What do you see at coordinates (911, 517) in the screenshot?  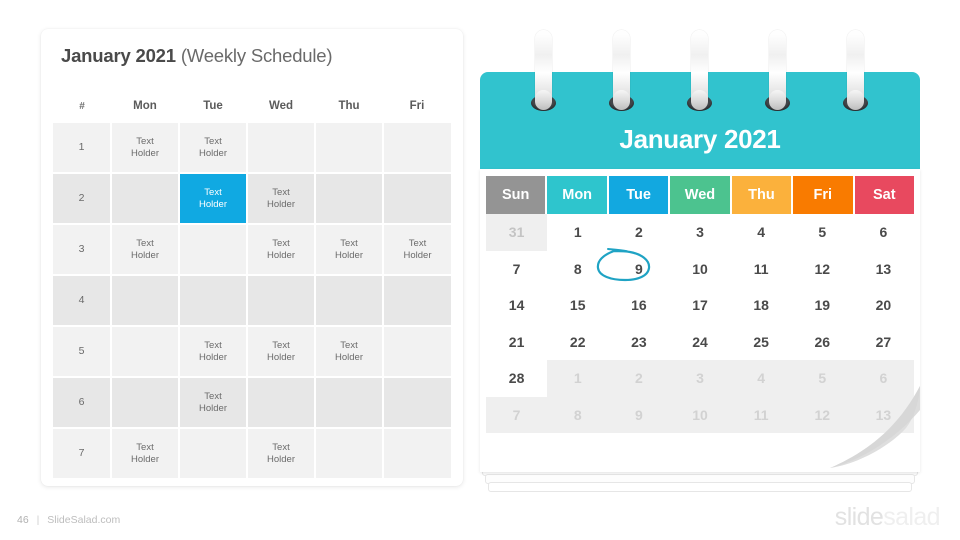 I see `logo-part-salad: salad` at bounding box center [911, 517].